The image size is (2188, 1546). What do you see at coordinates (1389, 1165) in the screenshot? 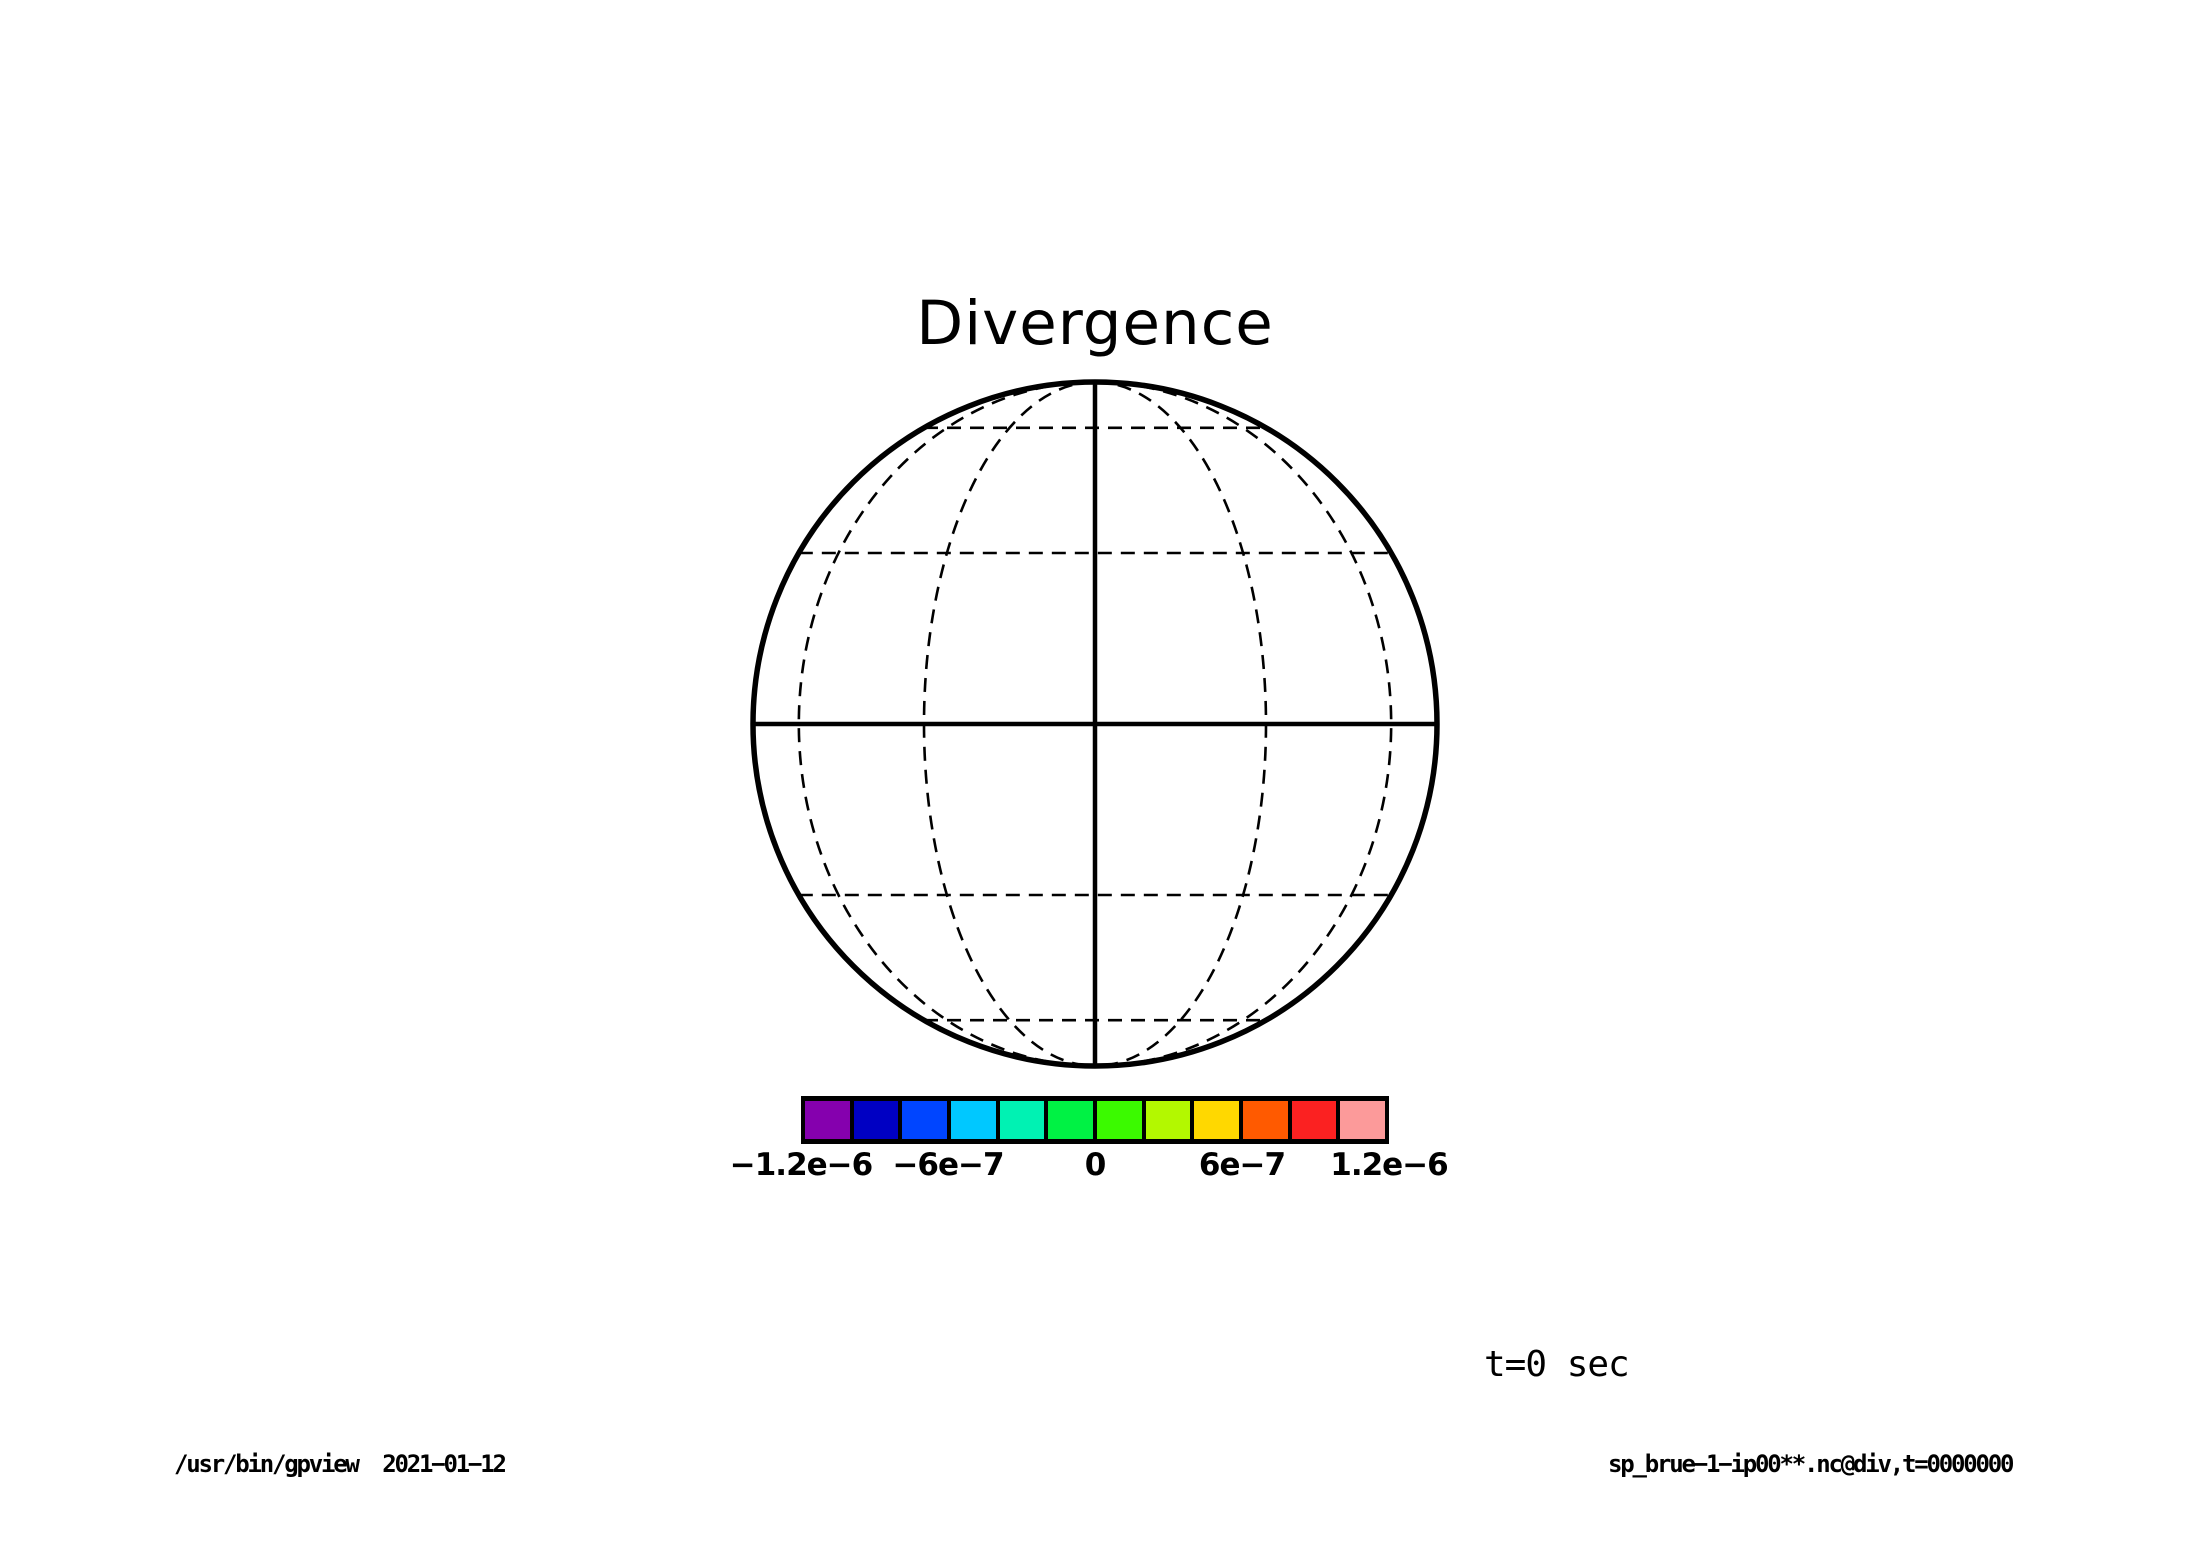
I see `colorbar-tick-label: 1.2e−6` at bounding box center [1389, 1165].